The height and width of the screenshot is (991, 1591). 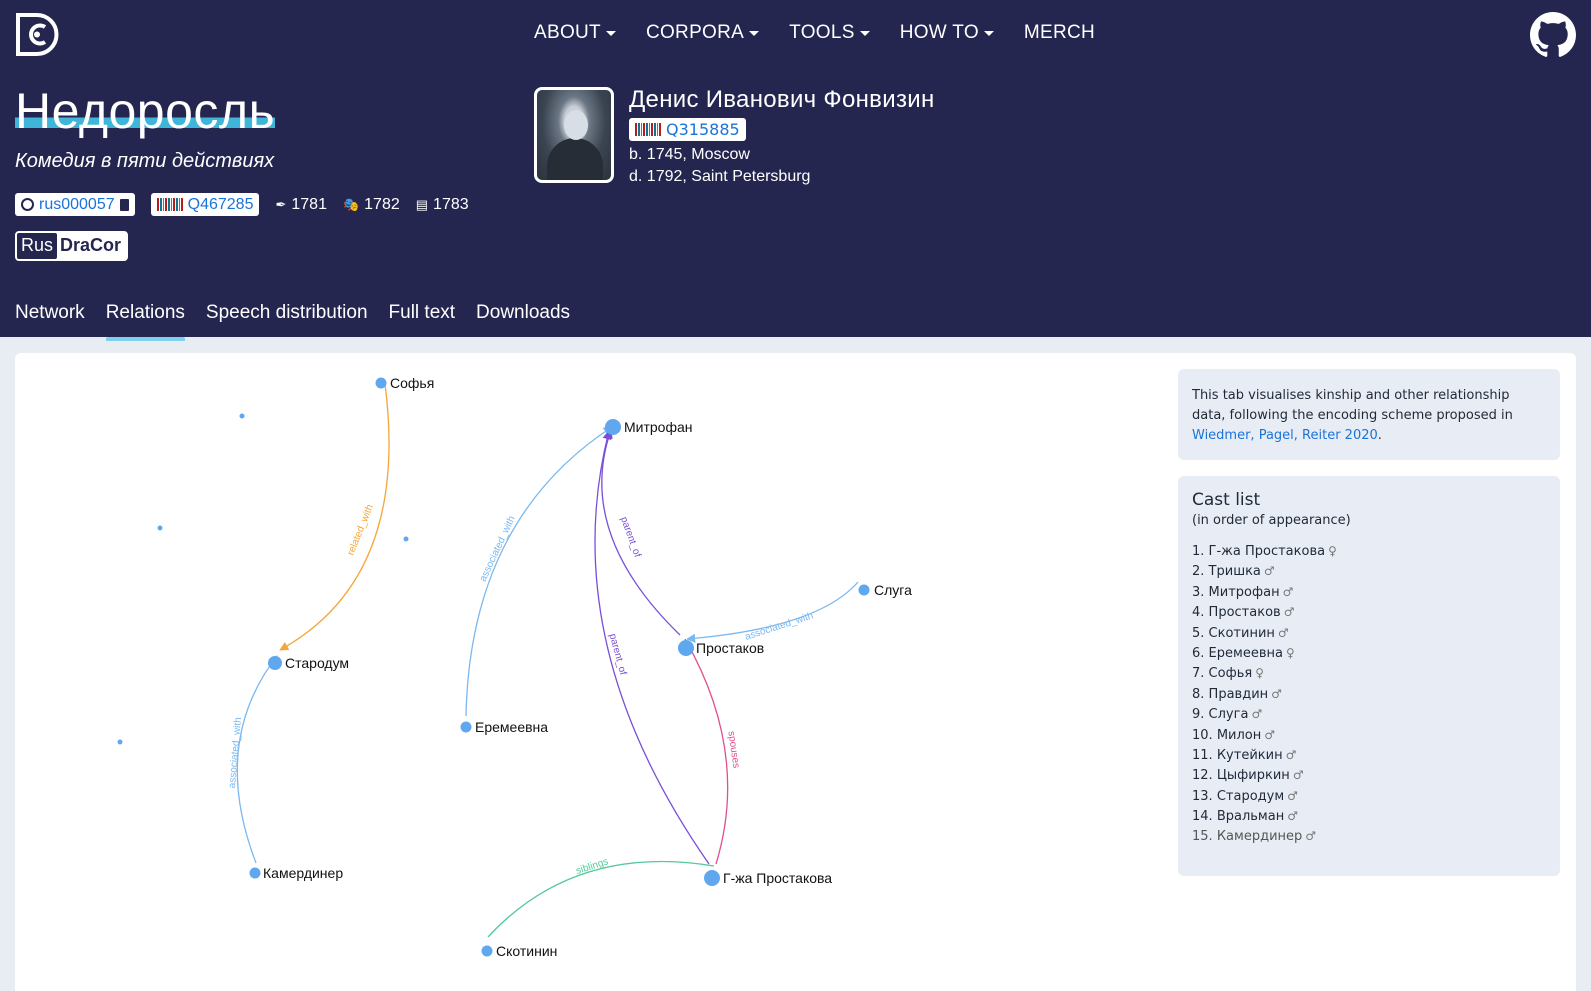 I want to click on edge-label: siblings, so click(x=592, y=866).